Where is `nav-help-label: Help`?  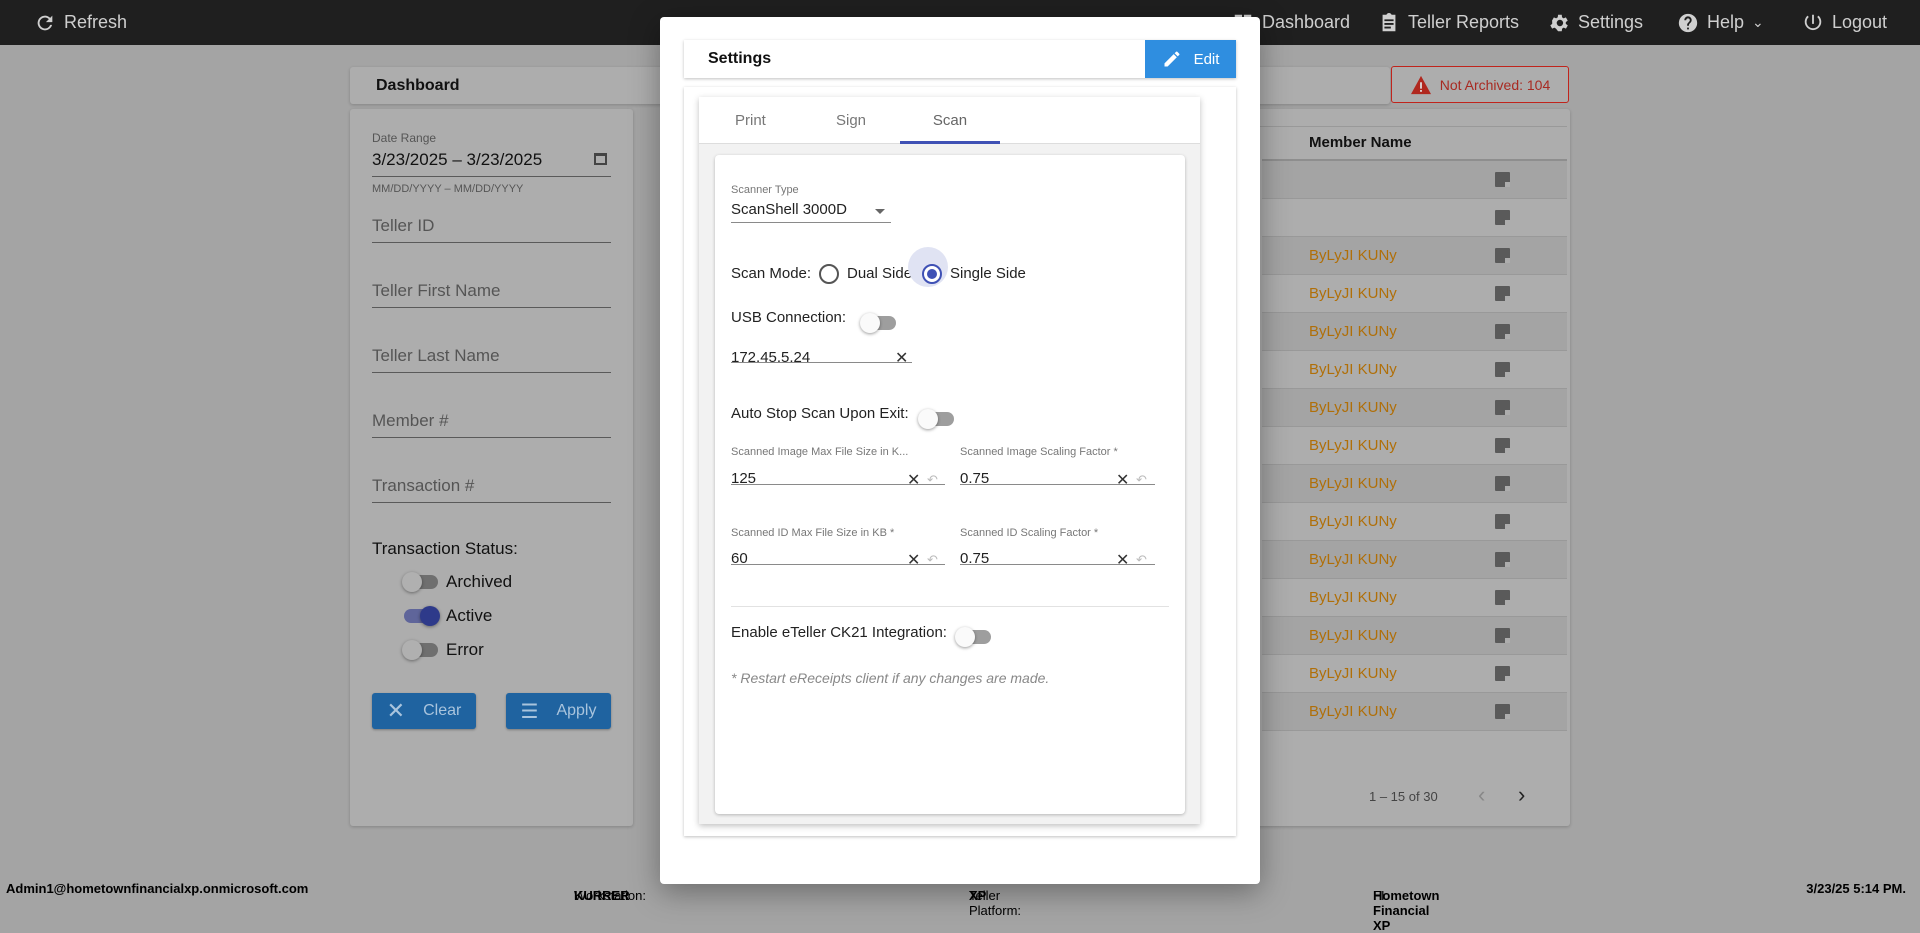
nav-help-label: Help is located at coordinates (1726, 22).